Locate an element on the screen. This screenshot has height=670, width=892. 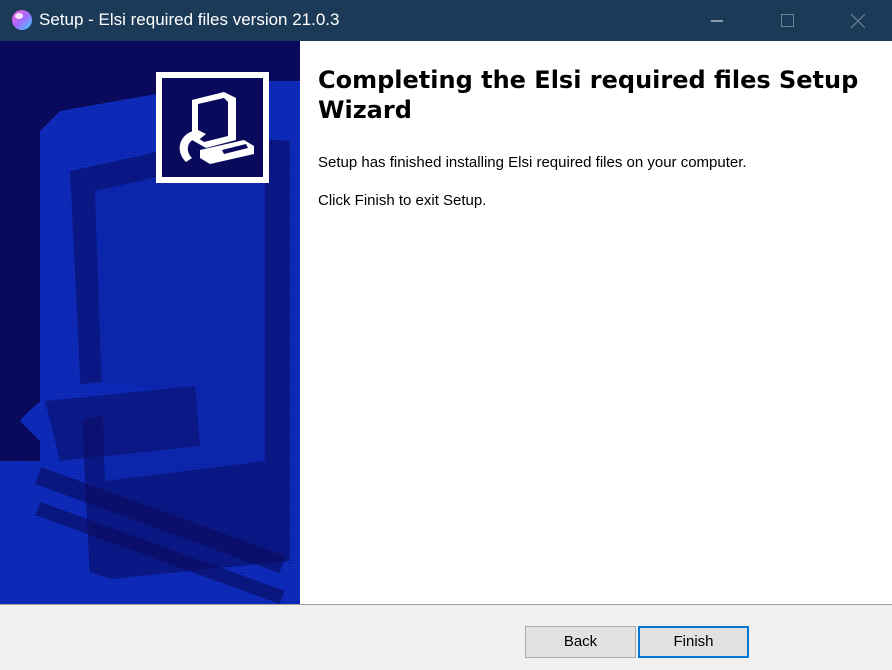
maximize-icon is located at coordinates (787, 20).